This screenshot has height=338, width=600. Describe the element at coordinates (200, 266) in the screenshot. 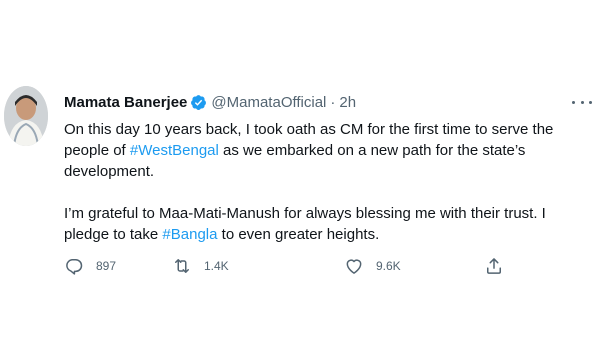

I see `retweet-button: 1.4K` at that location.